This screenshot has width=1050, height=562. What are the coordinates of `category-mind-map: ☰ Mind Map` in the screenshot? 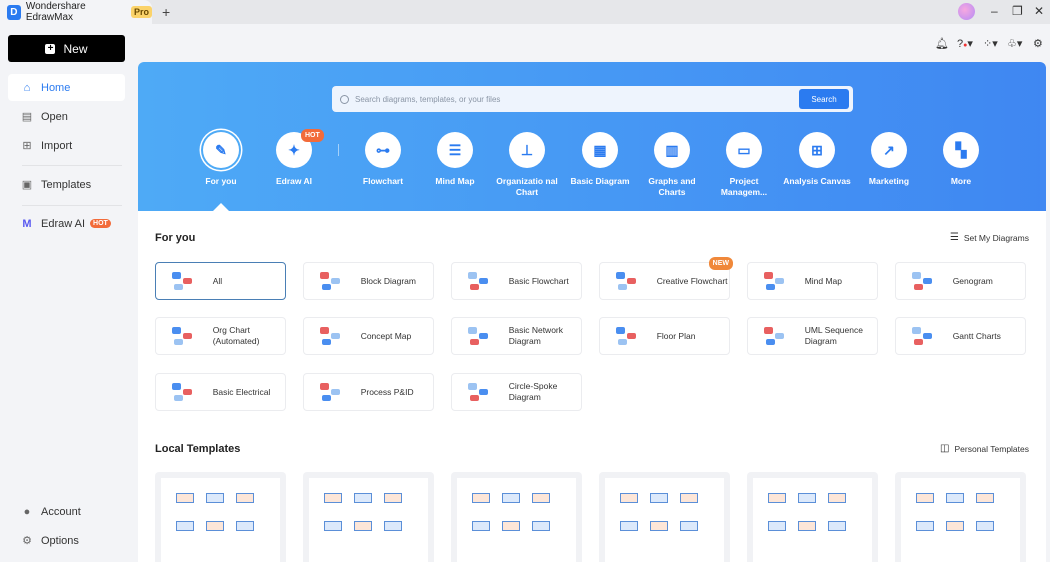 It's located at (455, 159).